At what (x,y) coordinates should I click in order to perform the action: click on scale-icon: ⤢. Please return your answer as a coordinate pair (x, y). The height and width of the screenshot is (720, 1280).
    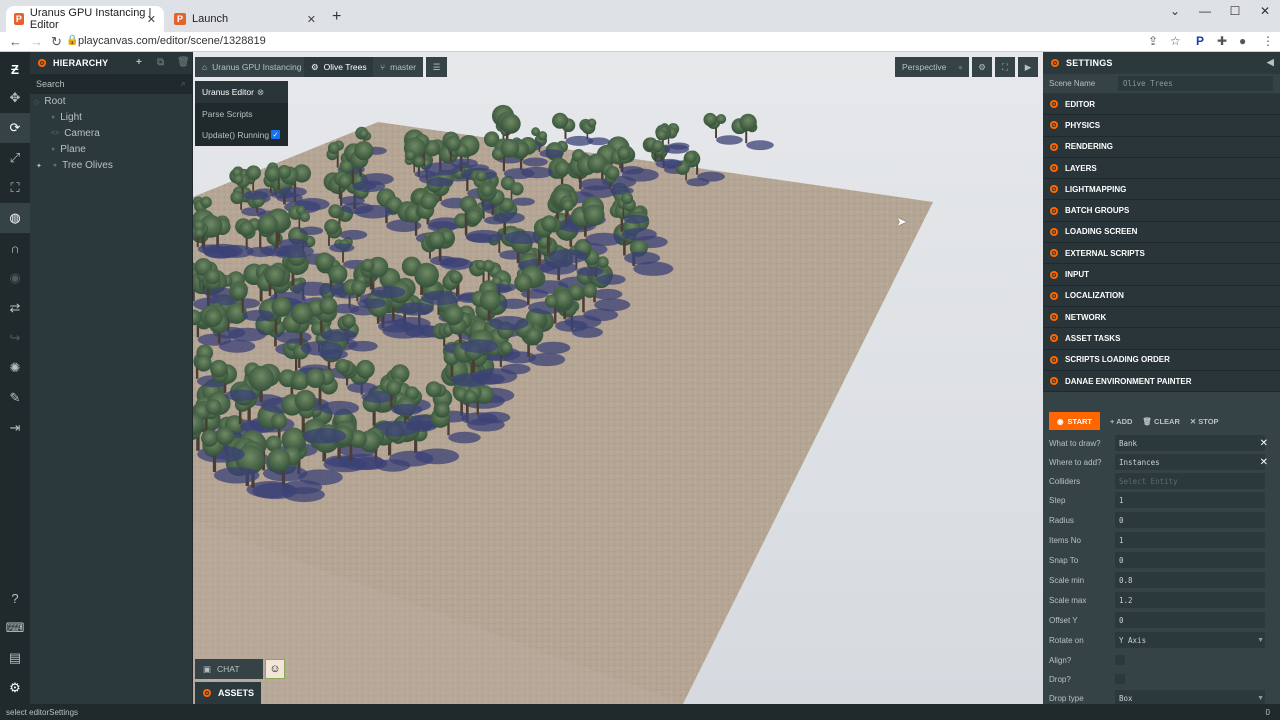
    Looking at the image, I should click on (15, 158).